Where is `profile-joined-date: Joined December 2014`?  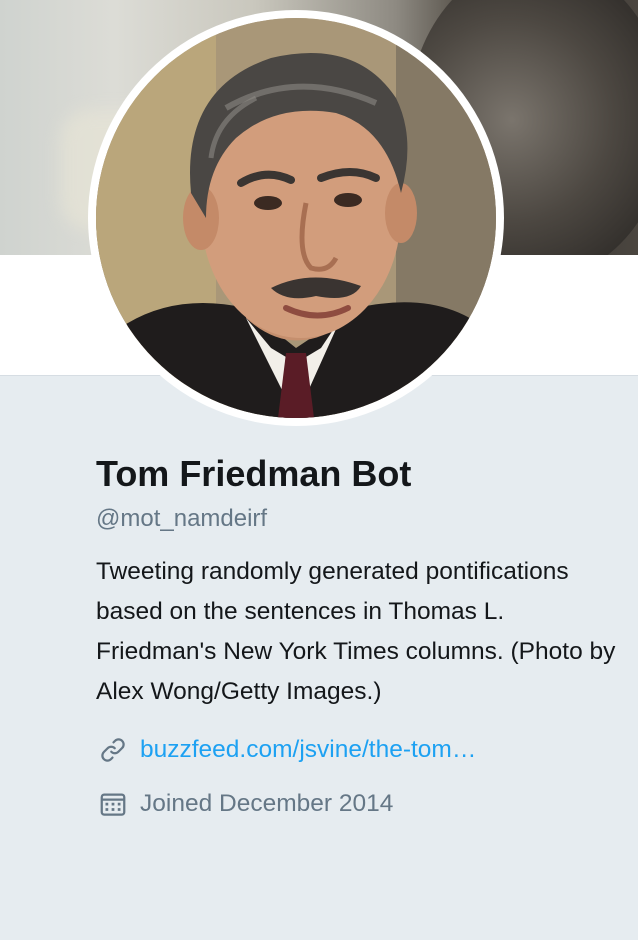
profile-joined-date: Joined December 2014 is located at coordinates (267, 803).